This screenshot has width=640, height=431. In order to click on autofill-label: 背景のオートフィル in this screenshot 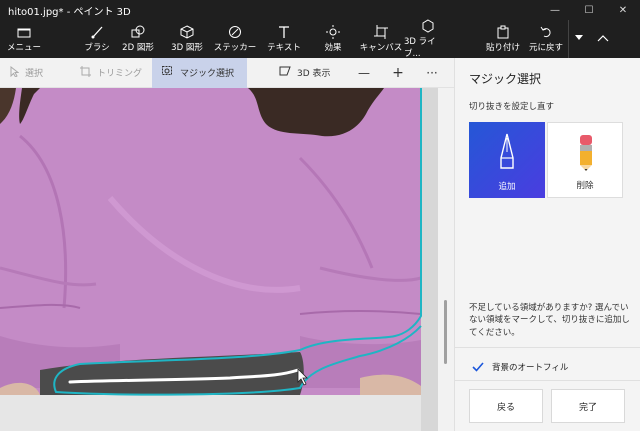, I will do `click(530, 367)`.